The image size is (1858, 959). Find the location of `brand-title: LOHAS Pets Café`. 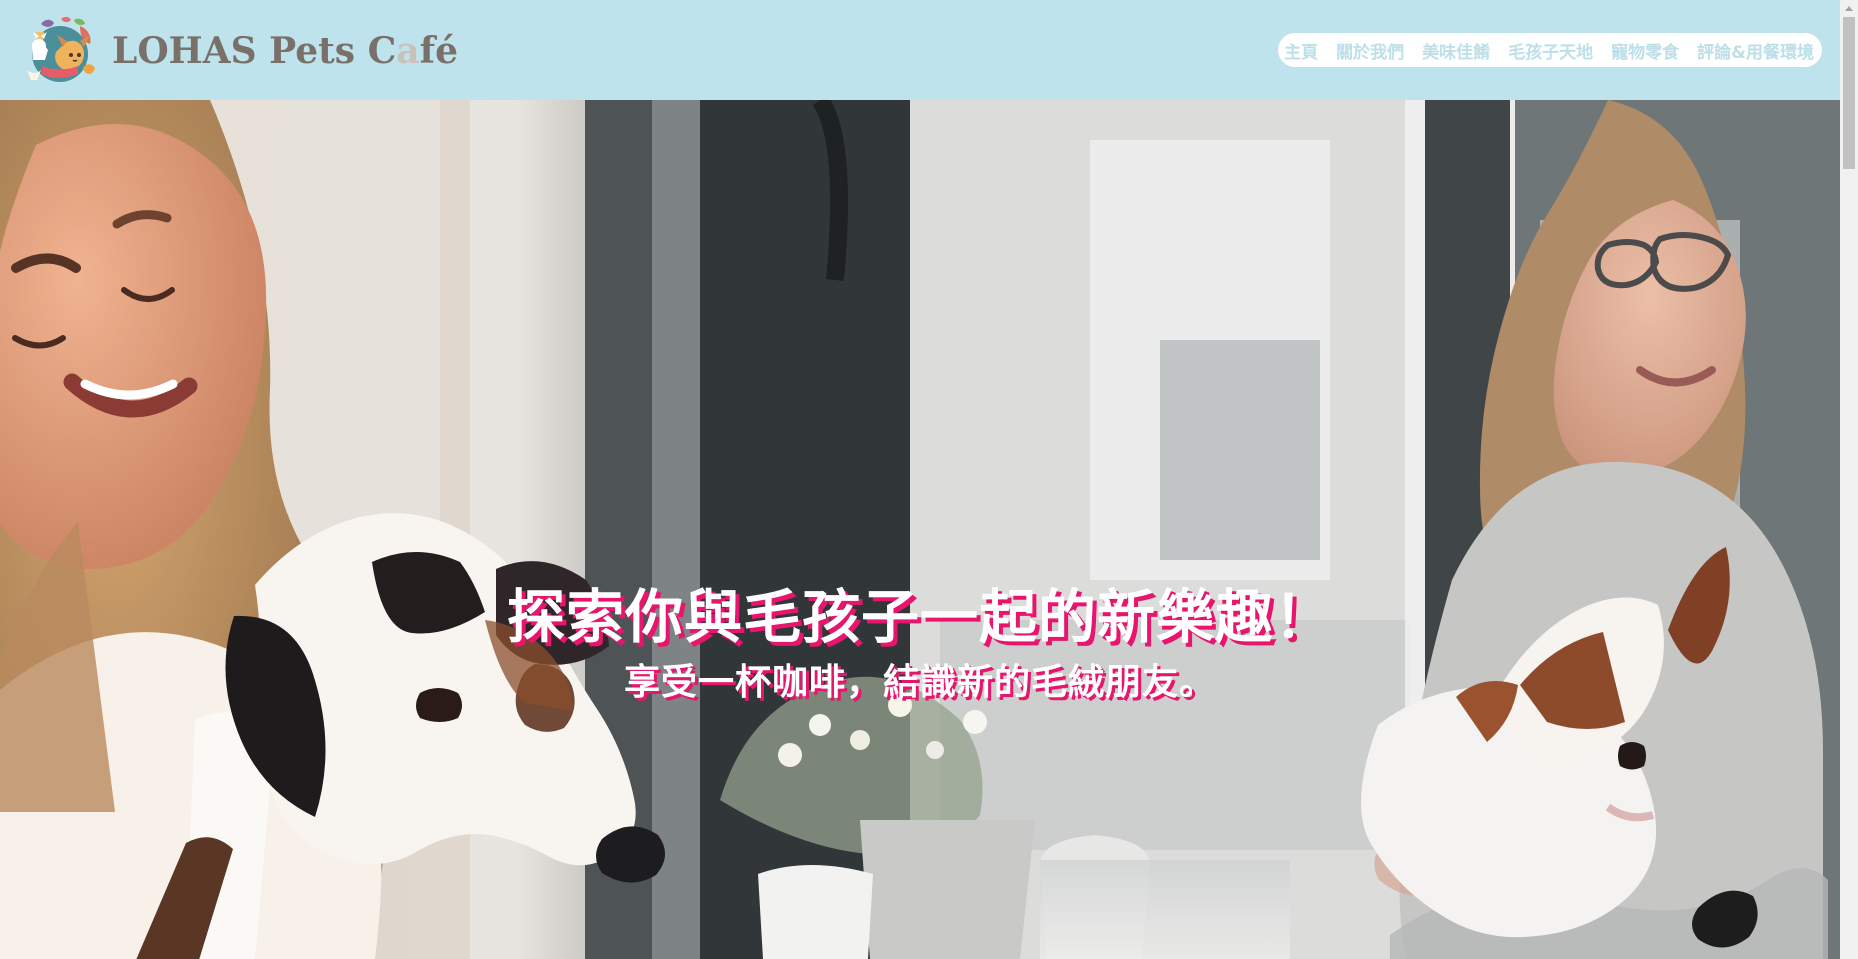

brand-title: LOHAS Pets Café is located at coordinates (285, 51).